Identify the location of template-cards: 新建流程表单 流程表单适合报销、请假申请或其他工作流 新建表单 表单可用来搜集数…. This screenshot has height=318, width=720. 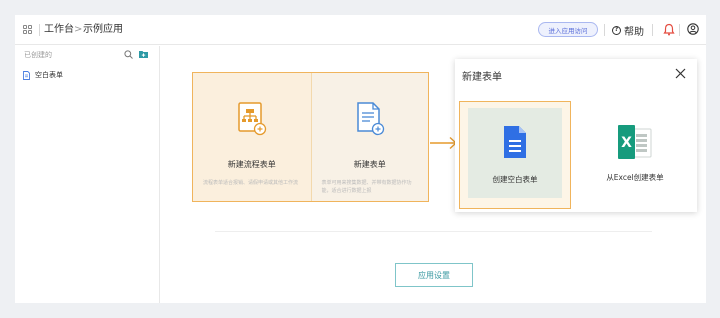
(310, 137).